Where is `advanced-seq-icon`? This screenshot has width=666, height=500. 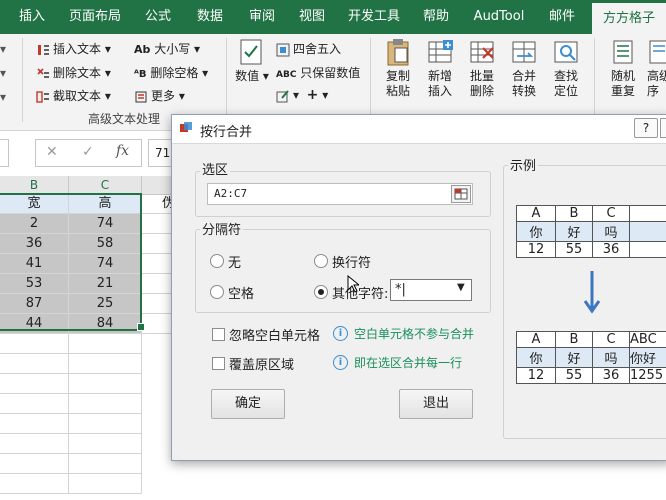
advanced-seq-icon is located at coordinates (656, 52).